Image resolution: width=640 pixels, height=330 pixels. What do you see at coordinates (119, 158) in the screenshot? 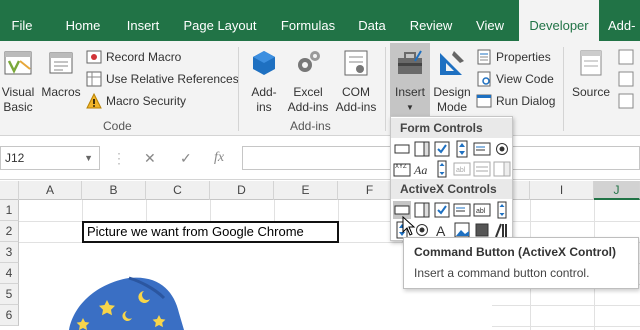
I see `more-options-icon: ⋮` at bounding box center [119, 158].